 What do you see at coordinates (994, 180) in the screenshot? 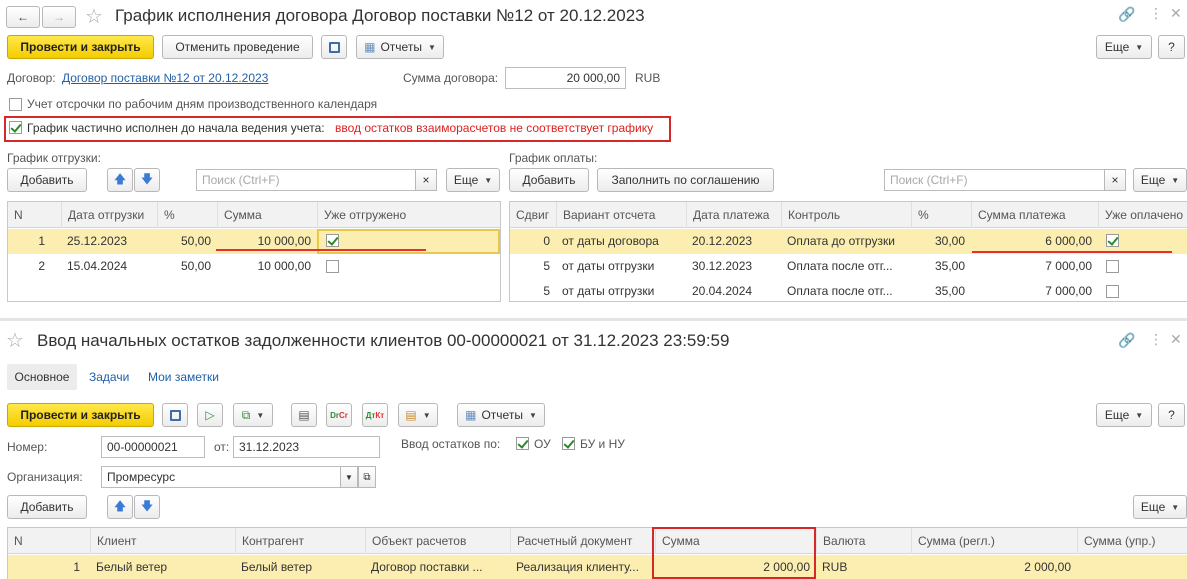
I see `payment-search-input: Поиск (Ctrl+F)` at bounding box center [994, 180].